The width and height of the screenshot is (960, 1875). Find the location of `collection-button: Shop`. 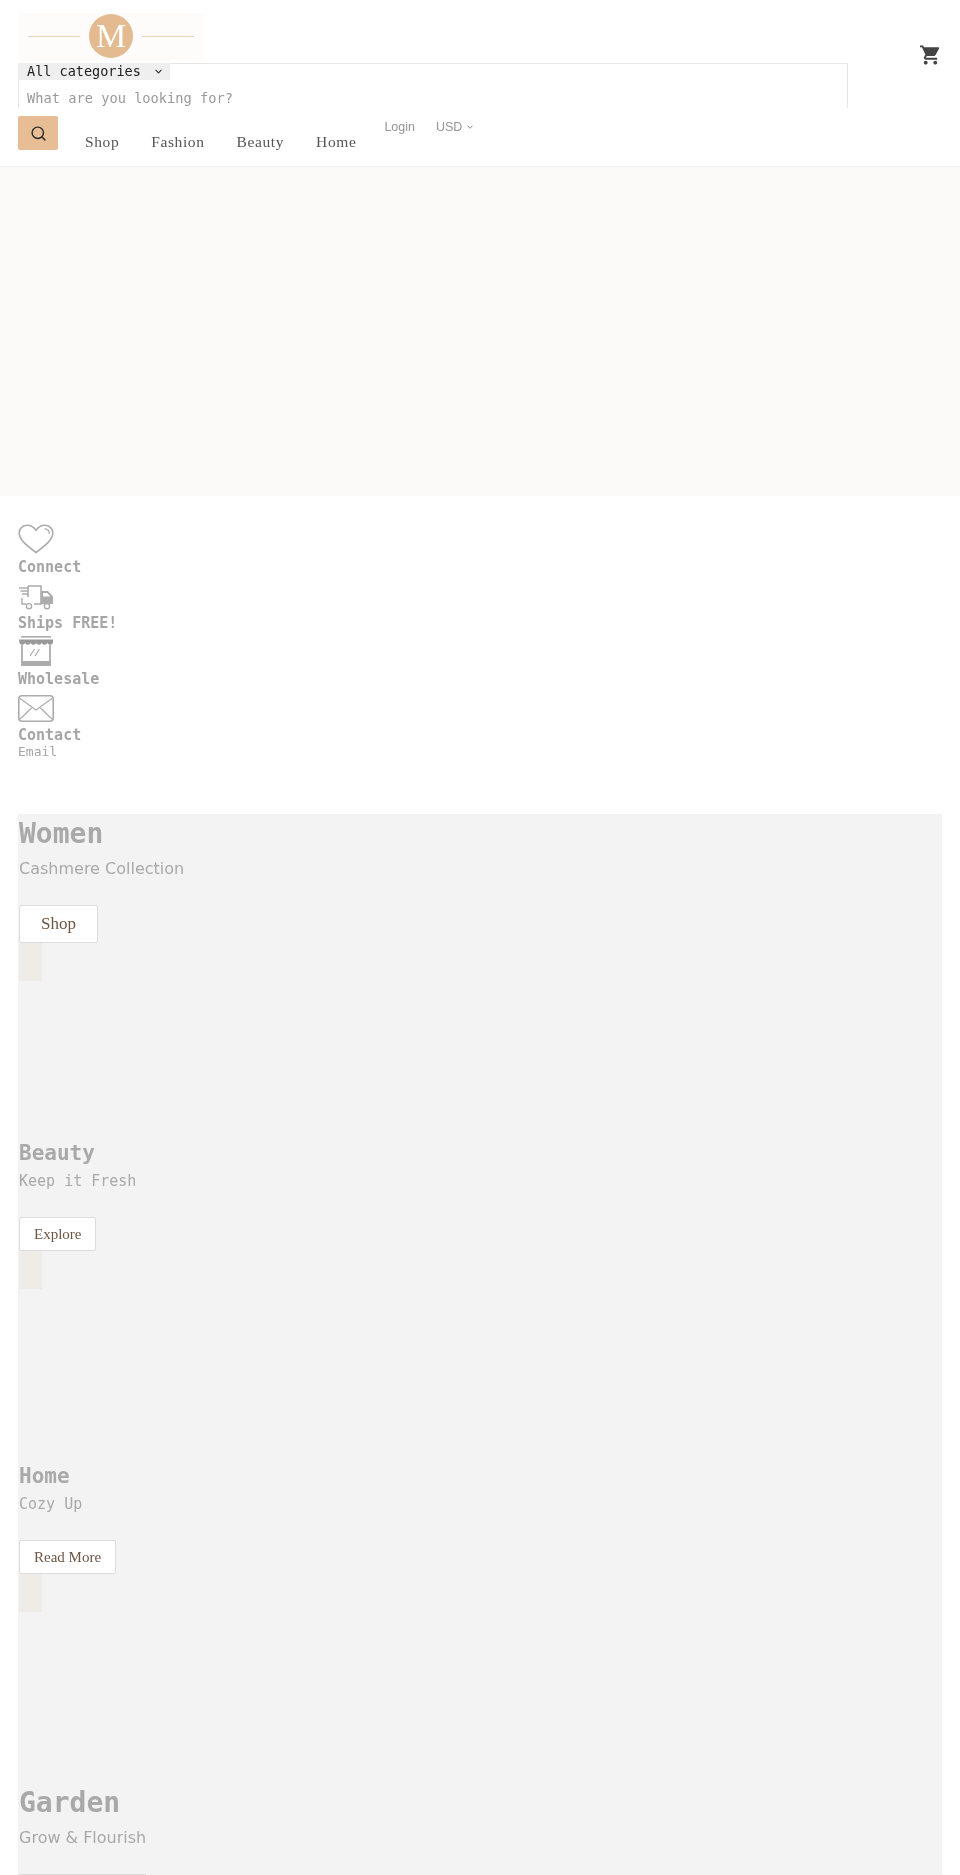

collection-button: Shop is located at coordinates (58, 924).